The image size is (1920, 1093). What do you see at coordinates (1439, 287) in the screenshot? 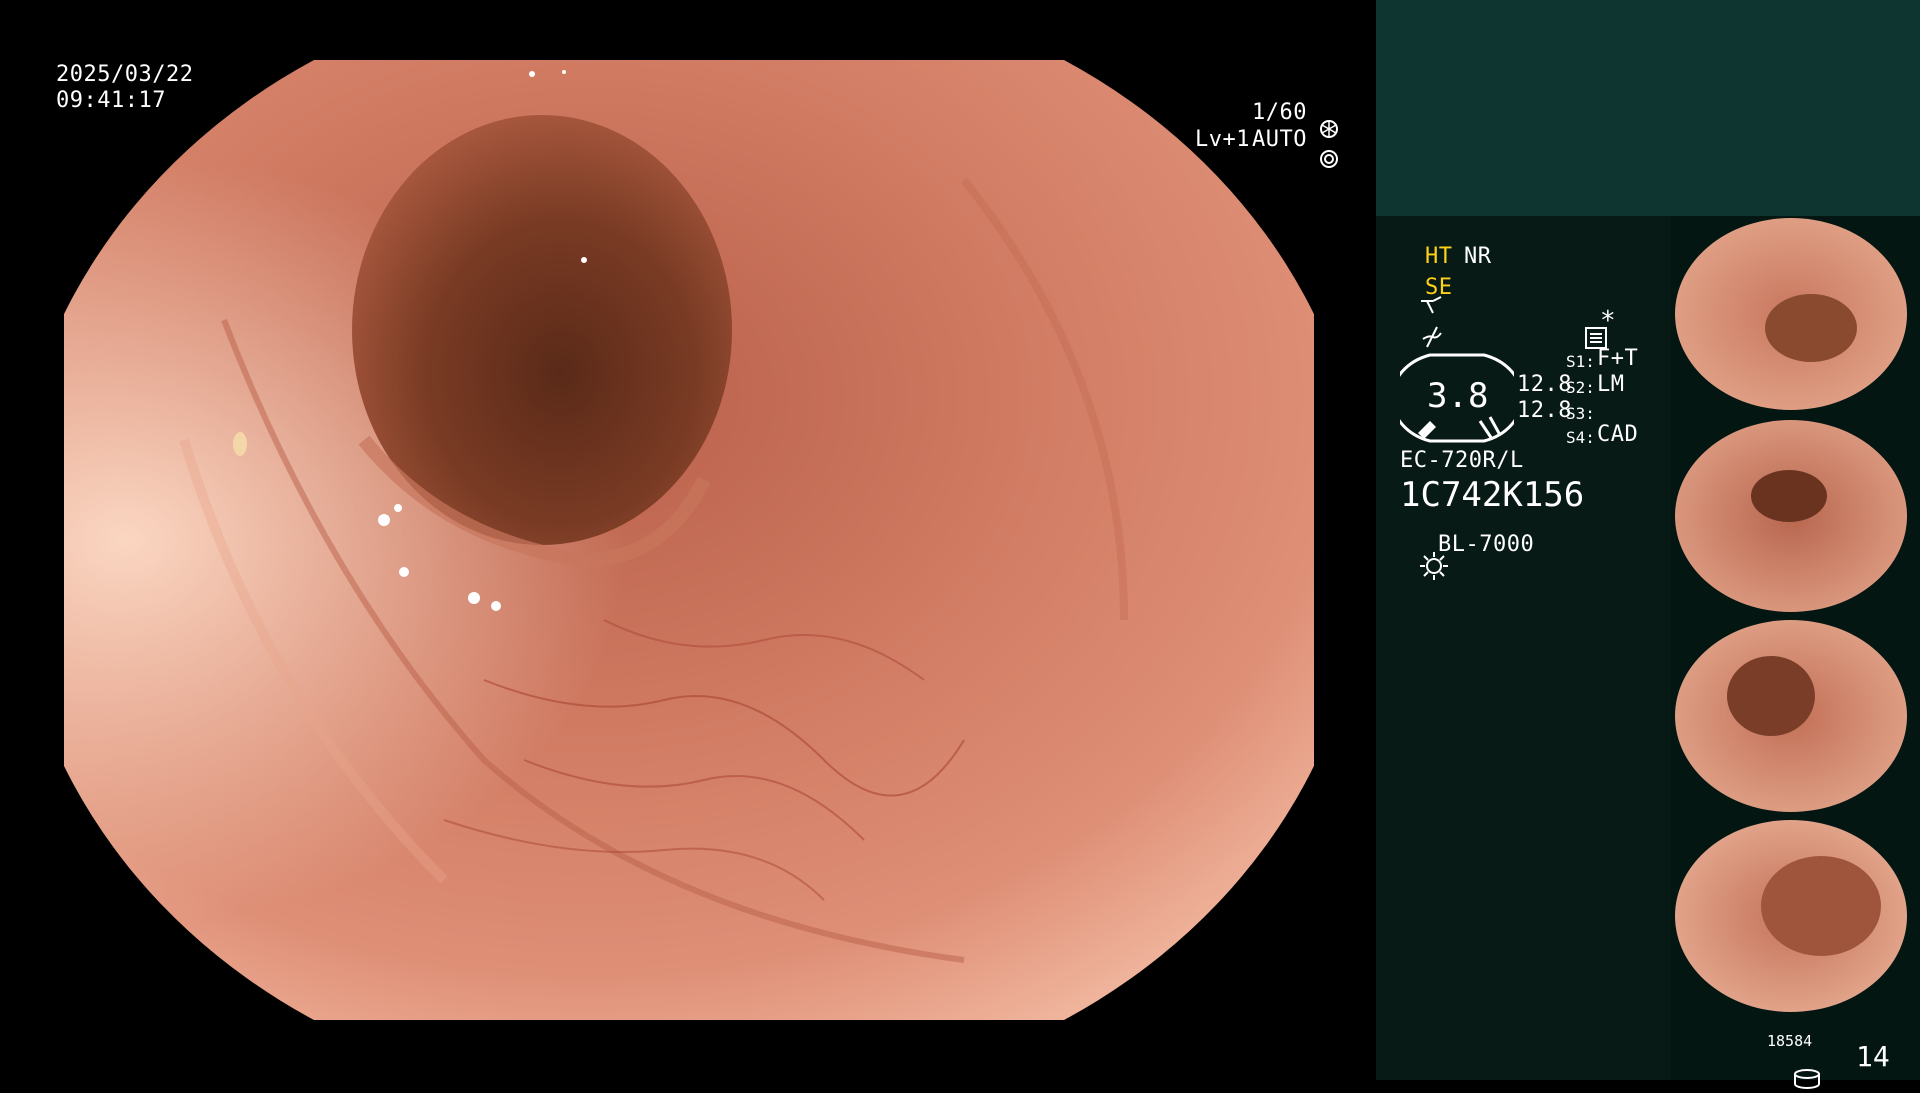
I see `se-indicator: SE` at bounding box center [1439, 287].